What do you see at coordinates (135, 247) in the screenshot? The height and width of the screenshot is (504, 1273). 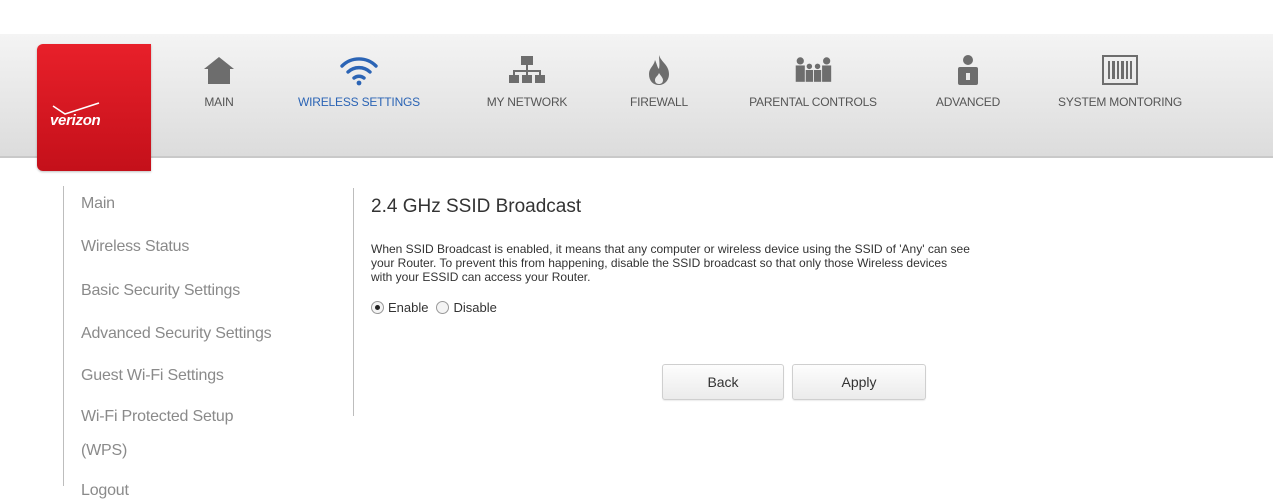 I see `sidebar-item-wireless-status: Wireless Status` at bounding box center [135, 247].